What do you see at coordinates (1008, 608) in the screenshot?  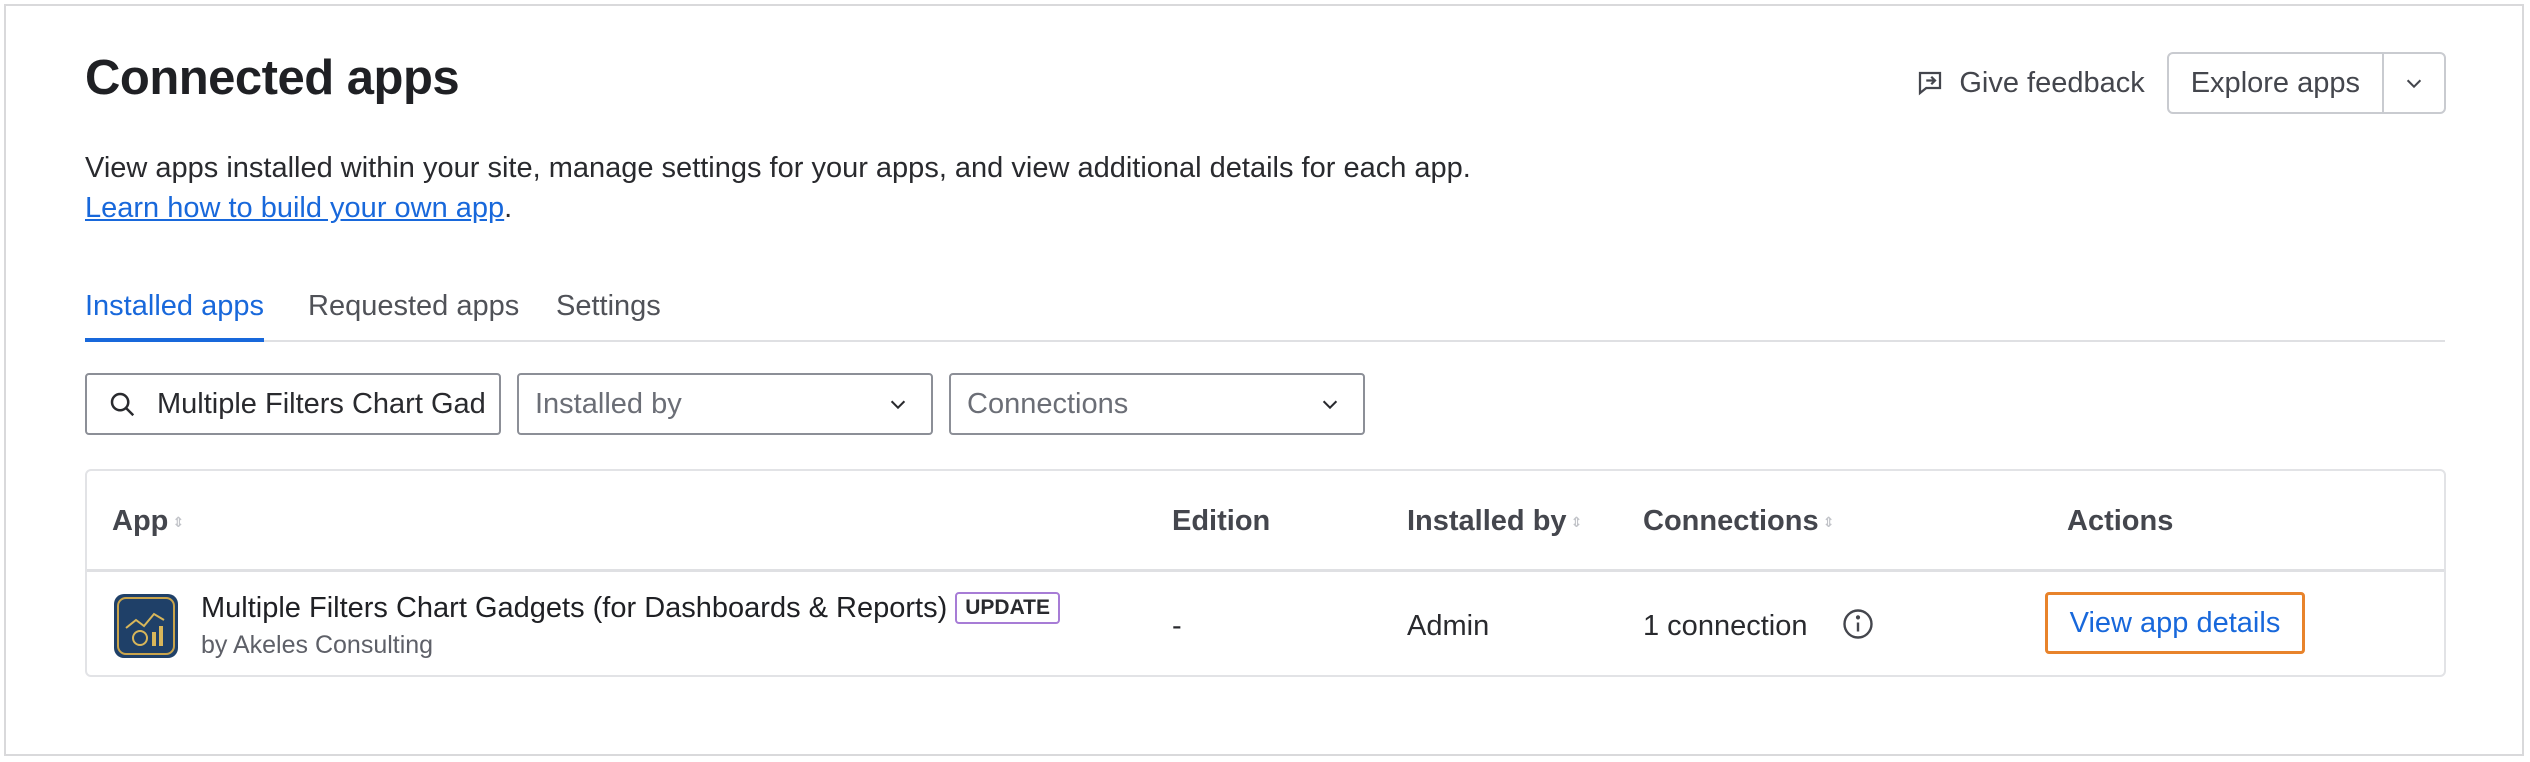 I see `update-badge: UPDATE` at bounding box center [1008, 608].